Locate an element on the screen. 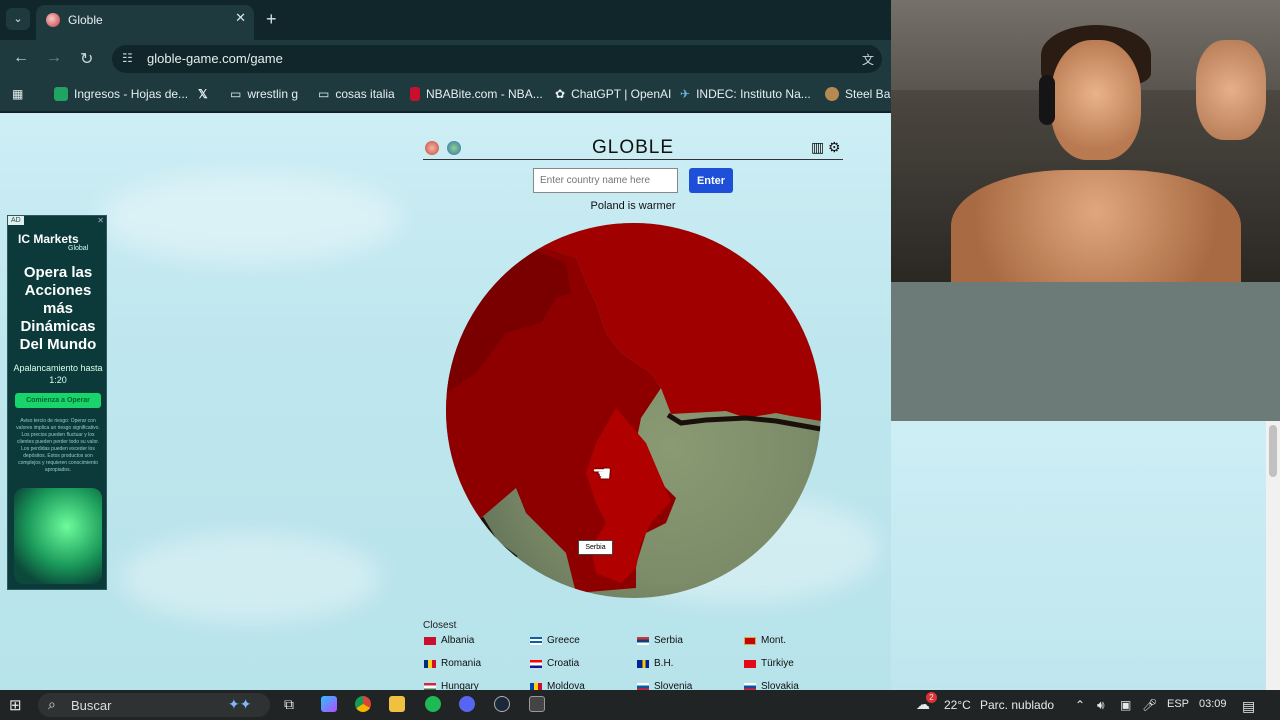  page-scrollbar is located at coordinates (1273, 555).